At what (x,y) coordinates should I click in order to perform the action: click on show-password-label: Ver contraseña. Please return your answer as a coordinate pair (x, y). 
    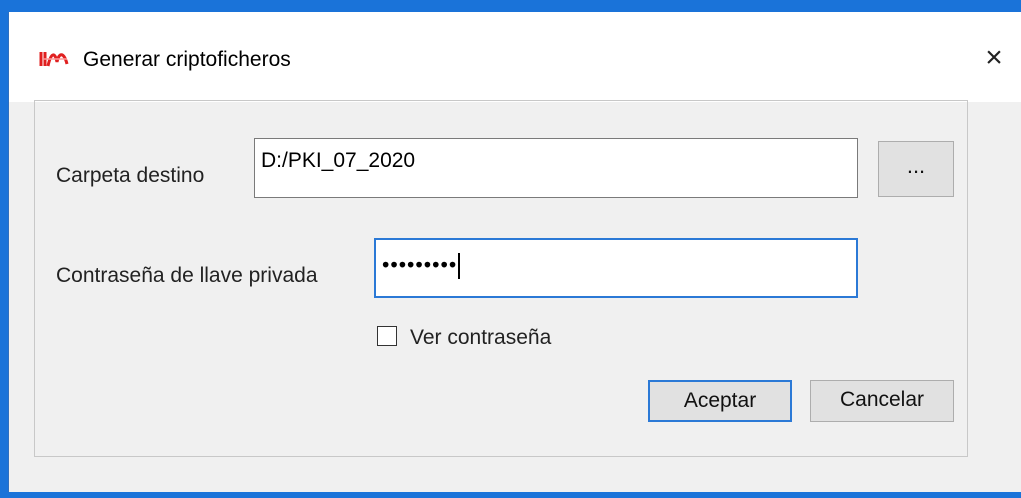
    Looking at the image, I should click on (480, 338).